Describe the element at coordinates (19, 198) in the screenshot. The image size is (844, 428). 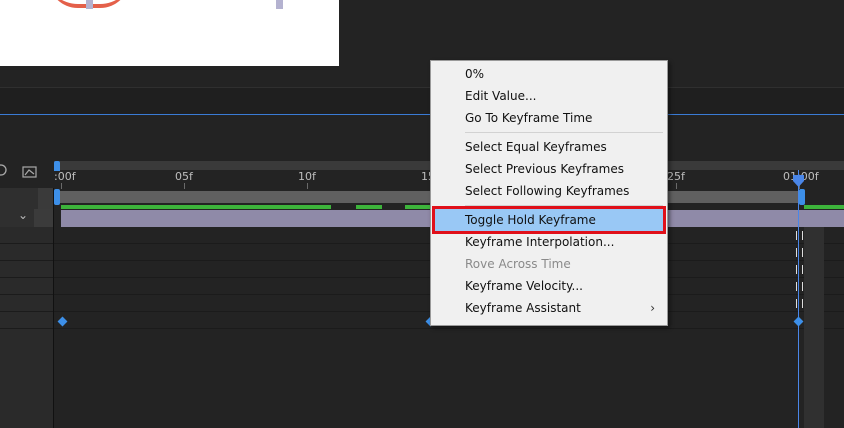
I see `layer-header` at that location.